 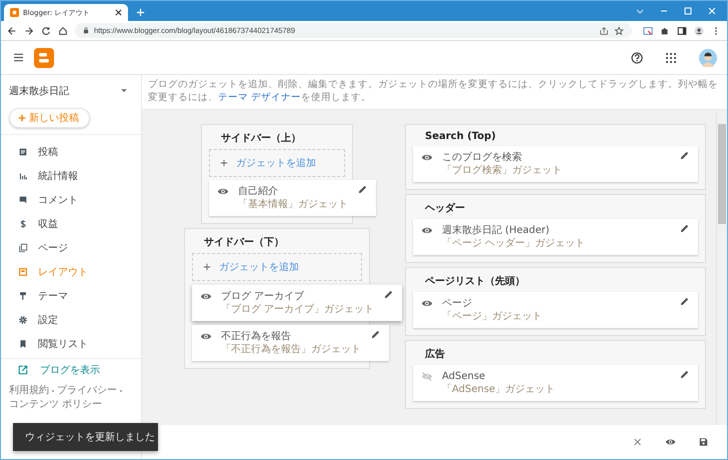 I want to click on gadget-name: ページ, so click(x=457, y=303).